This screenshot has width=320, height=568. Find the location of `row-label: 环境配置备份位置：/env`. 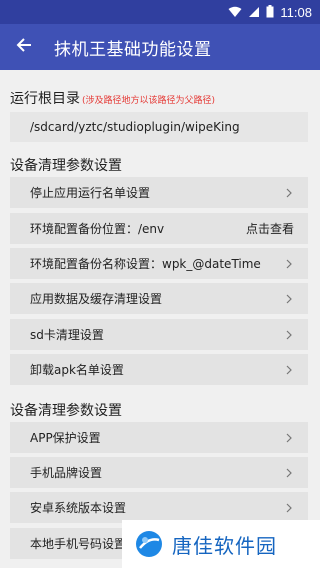

row-label: 环境配置备份位置：/env is located at coordinates (97, 229).